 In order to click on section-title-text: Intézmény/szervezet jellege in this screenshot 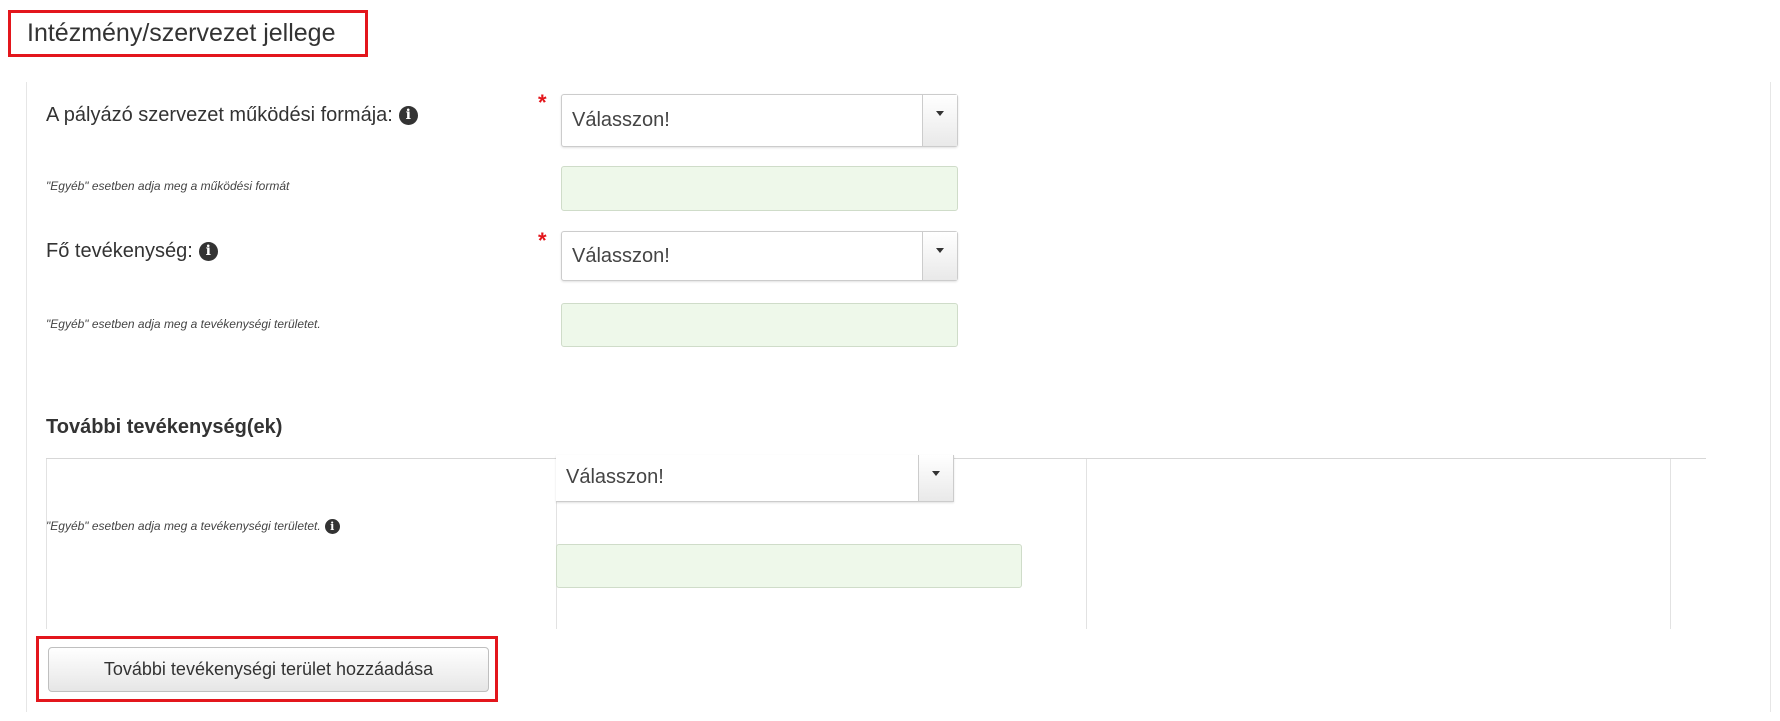, I will do `click(181, 33)`.